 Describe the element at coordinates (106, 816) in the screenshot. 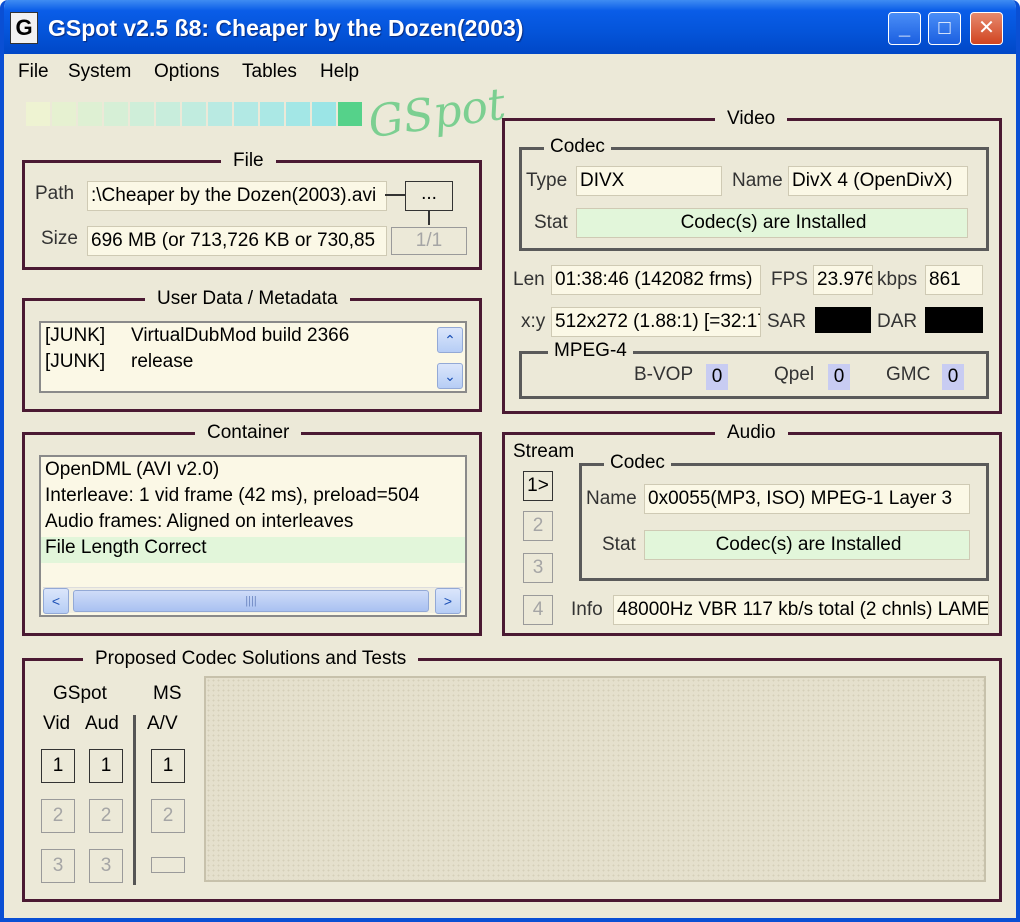

I see `aud-2-button: 2` at that location.